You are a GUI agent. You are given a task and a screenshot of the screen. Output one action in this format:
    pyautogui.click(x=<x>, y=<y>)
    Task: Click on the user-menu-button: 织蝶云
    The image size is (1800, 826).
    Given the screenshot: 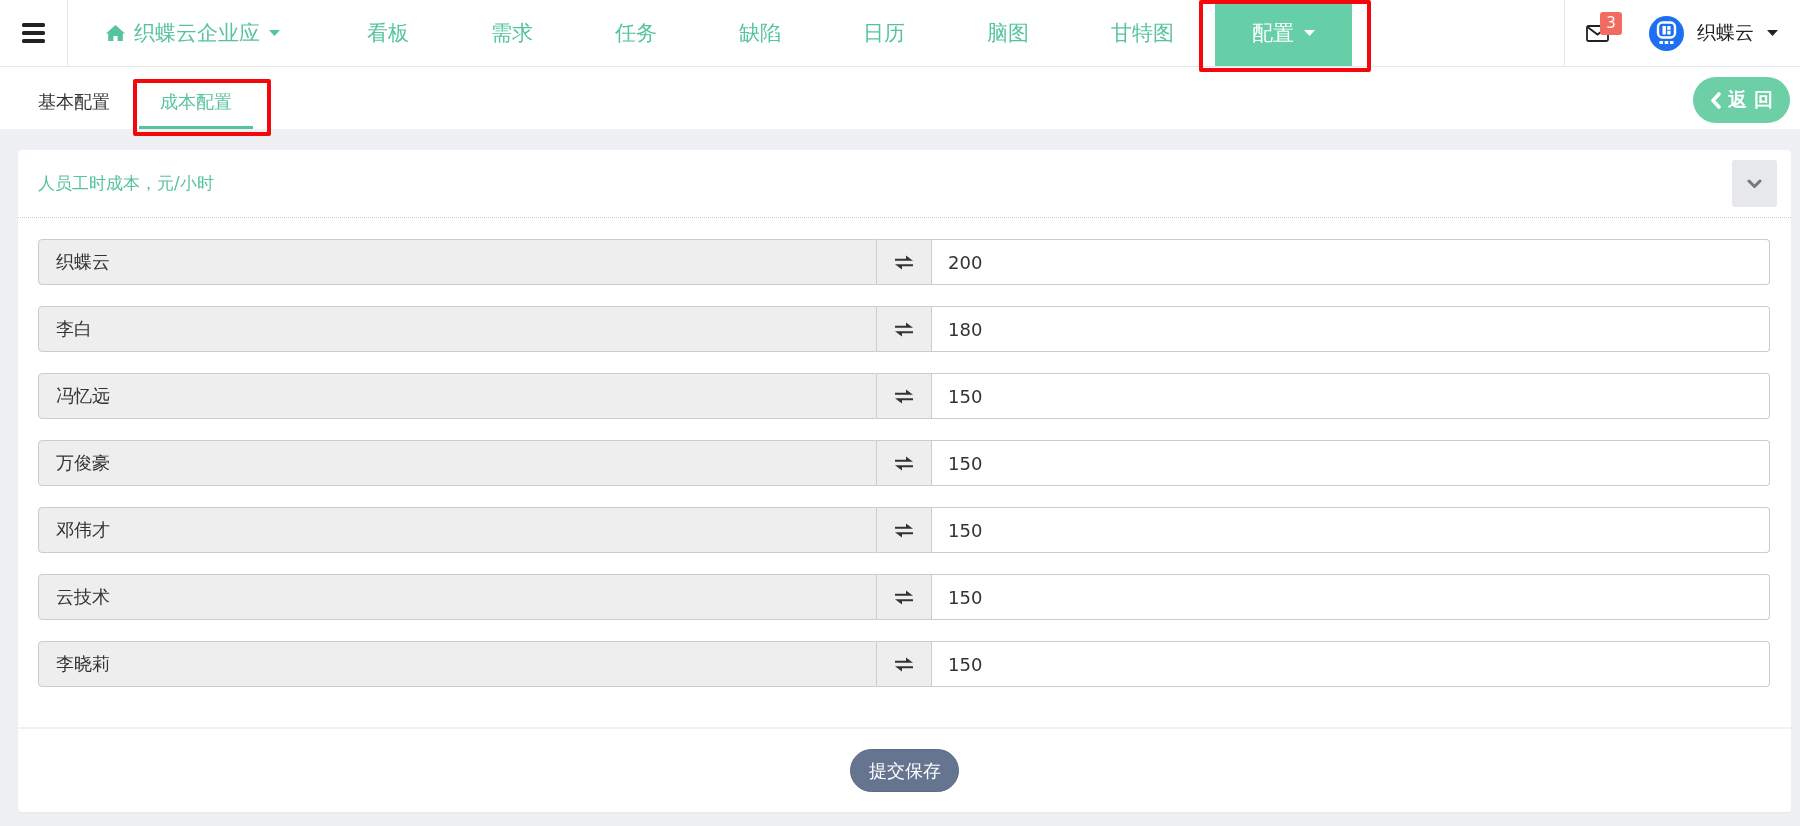 What is the action you would take?
    pyautogui.click(x=1713, y=33)
    